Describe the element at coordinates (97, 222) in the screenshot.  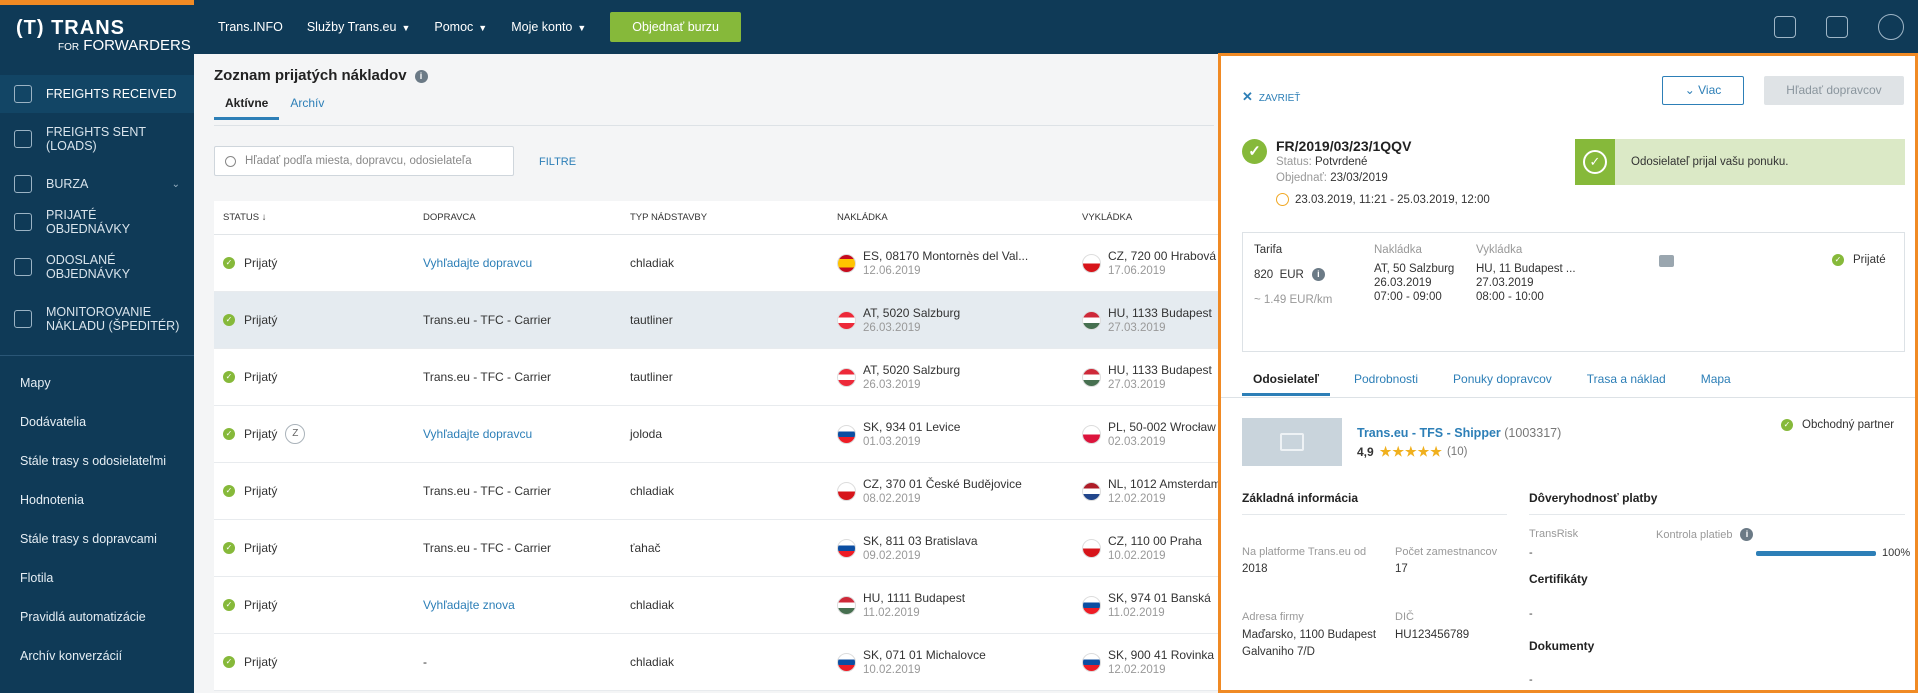
I see `nav-item-received-orders: PRIJATÉ OBJEDNÁVKY` at that location.